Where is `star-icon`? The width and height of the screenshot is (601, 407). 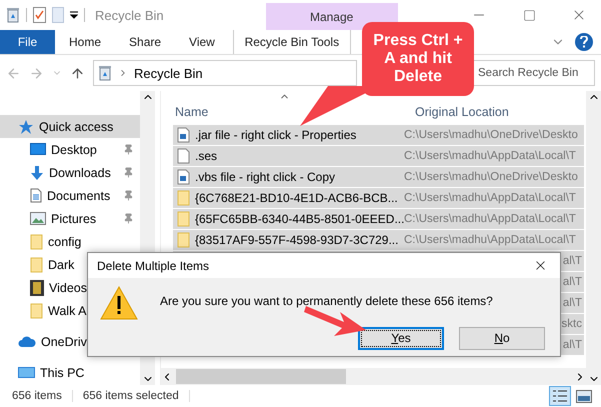 star-icon is located at coordinates (26, 126).